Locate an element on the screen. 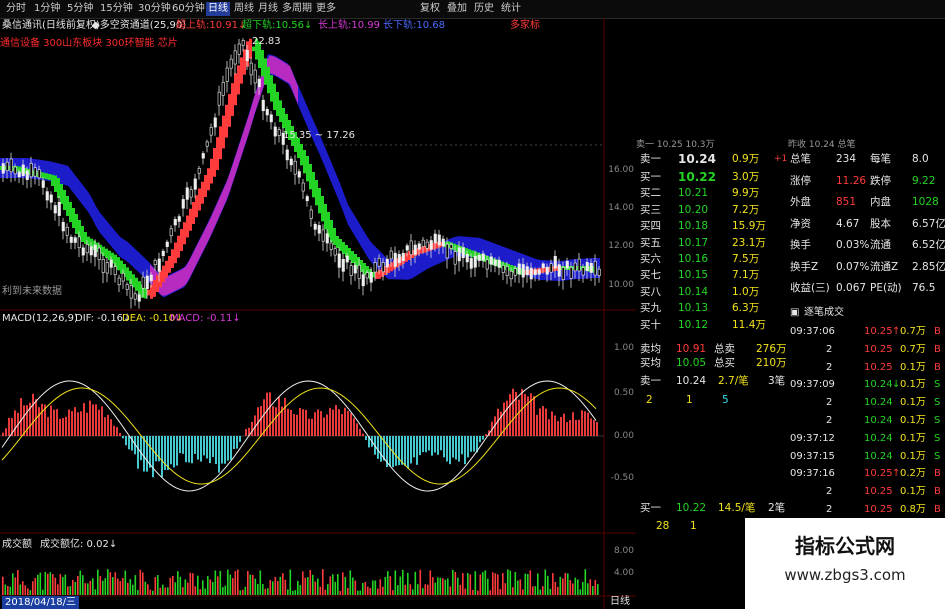  stat-label: 股本 is located at coordinates (880, 223).